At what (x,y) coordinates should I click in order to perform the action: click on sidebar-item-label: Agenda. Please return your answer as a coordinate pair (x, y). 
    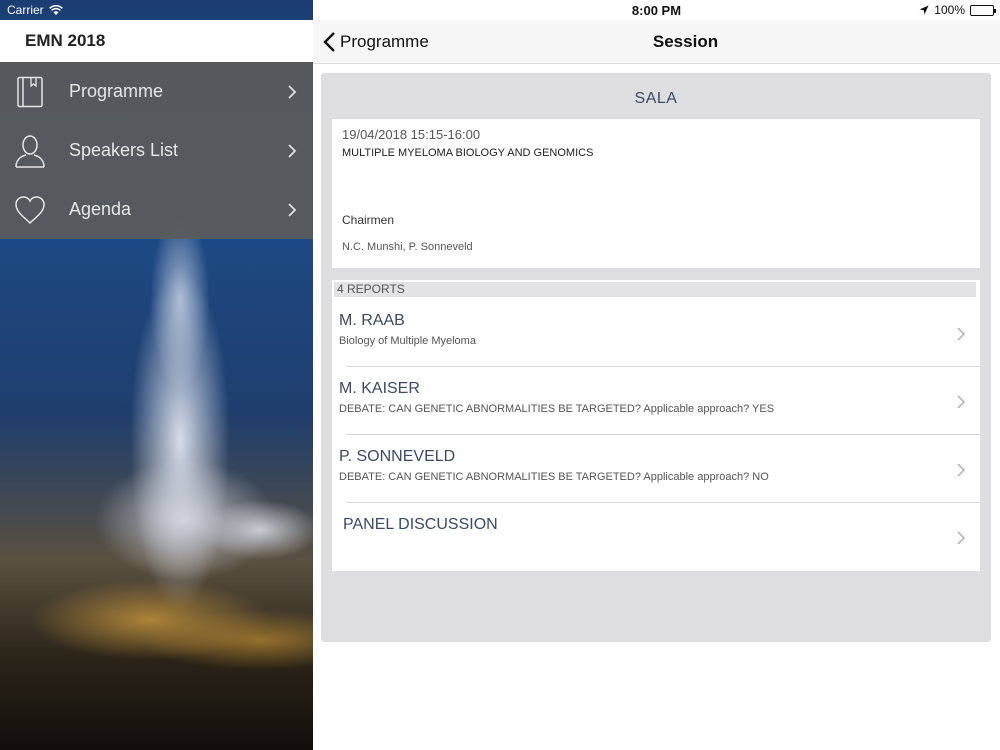
    Looking at the image, I should click on (100, 209).